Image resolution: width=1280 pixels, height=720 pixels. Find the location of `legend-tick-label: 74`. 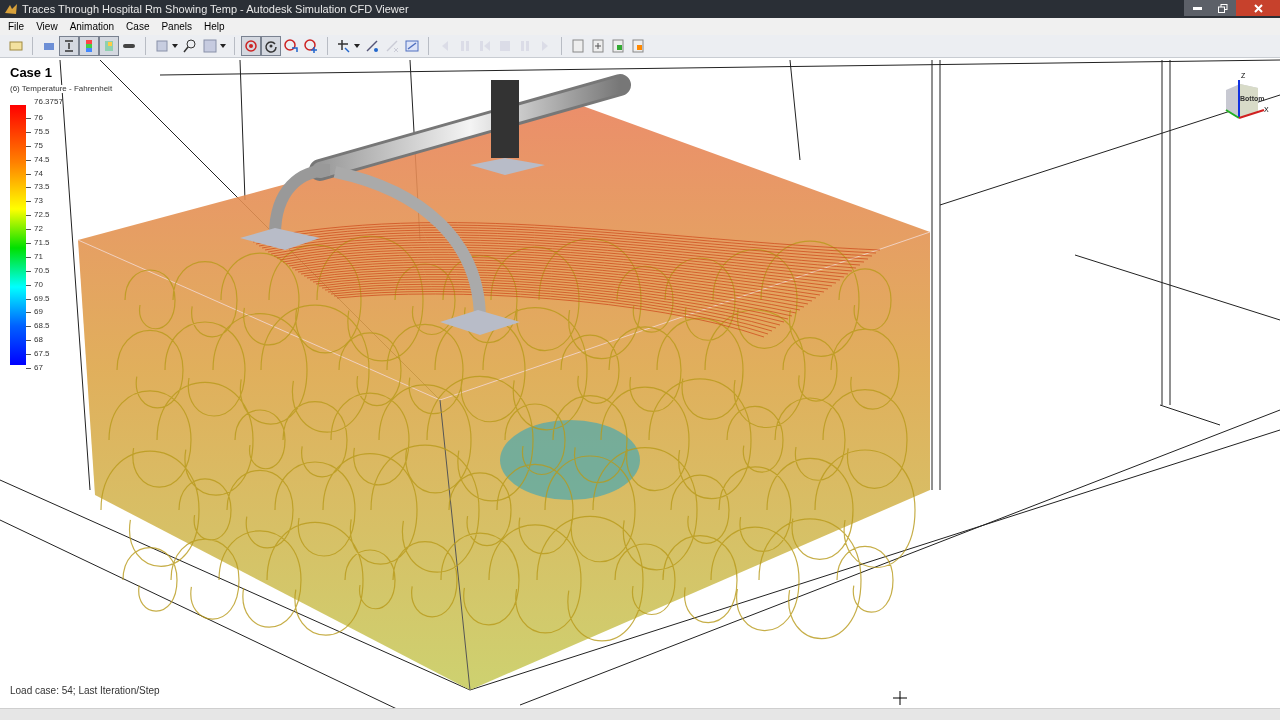

legend-tick-label: 74 is located at coordinates (38, 173).